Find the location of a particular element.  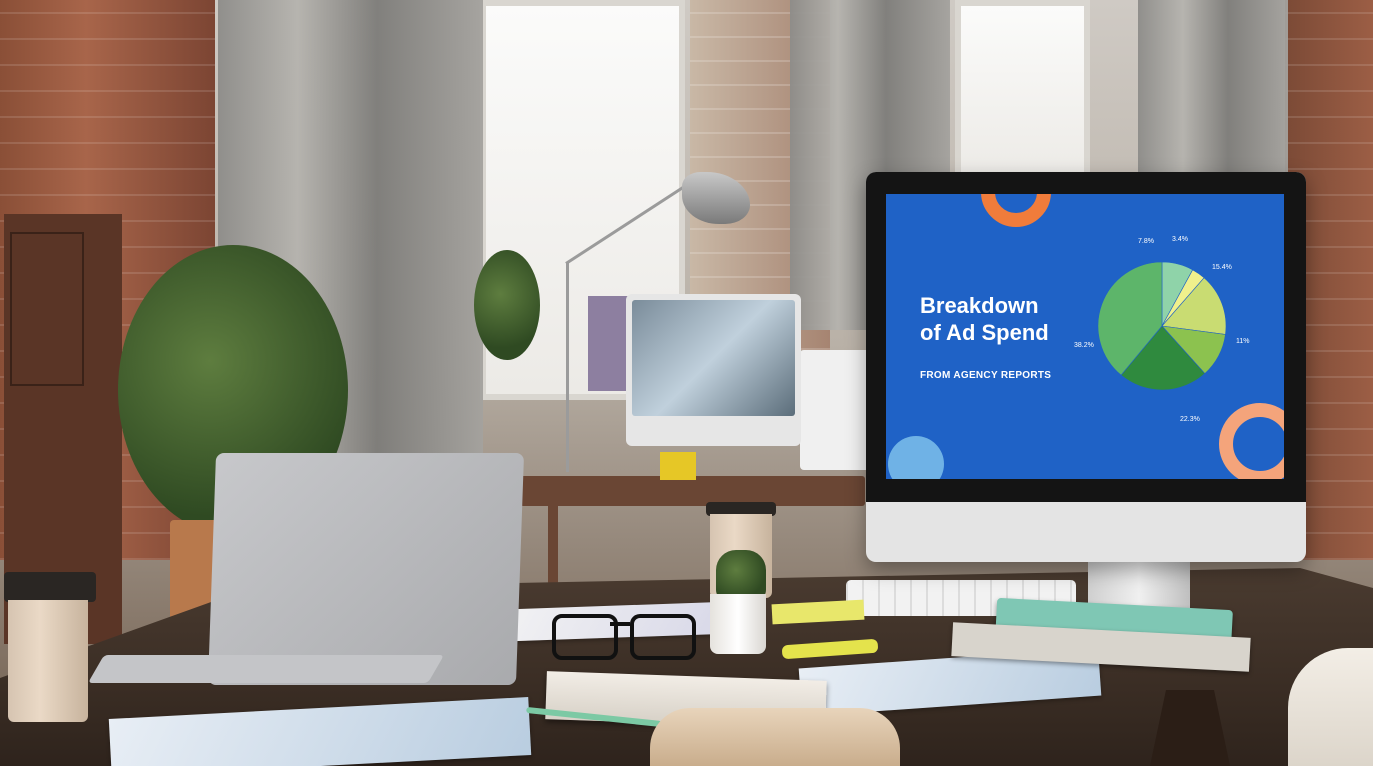

glasses-right-lens is located at coordinates (663, 637).